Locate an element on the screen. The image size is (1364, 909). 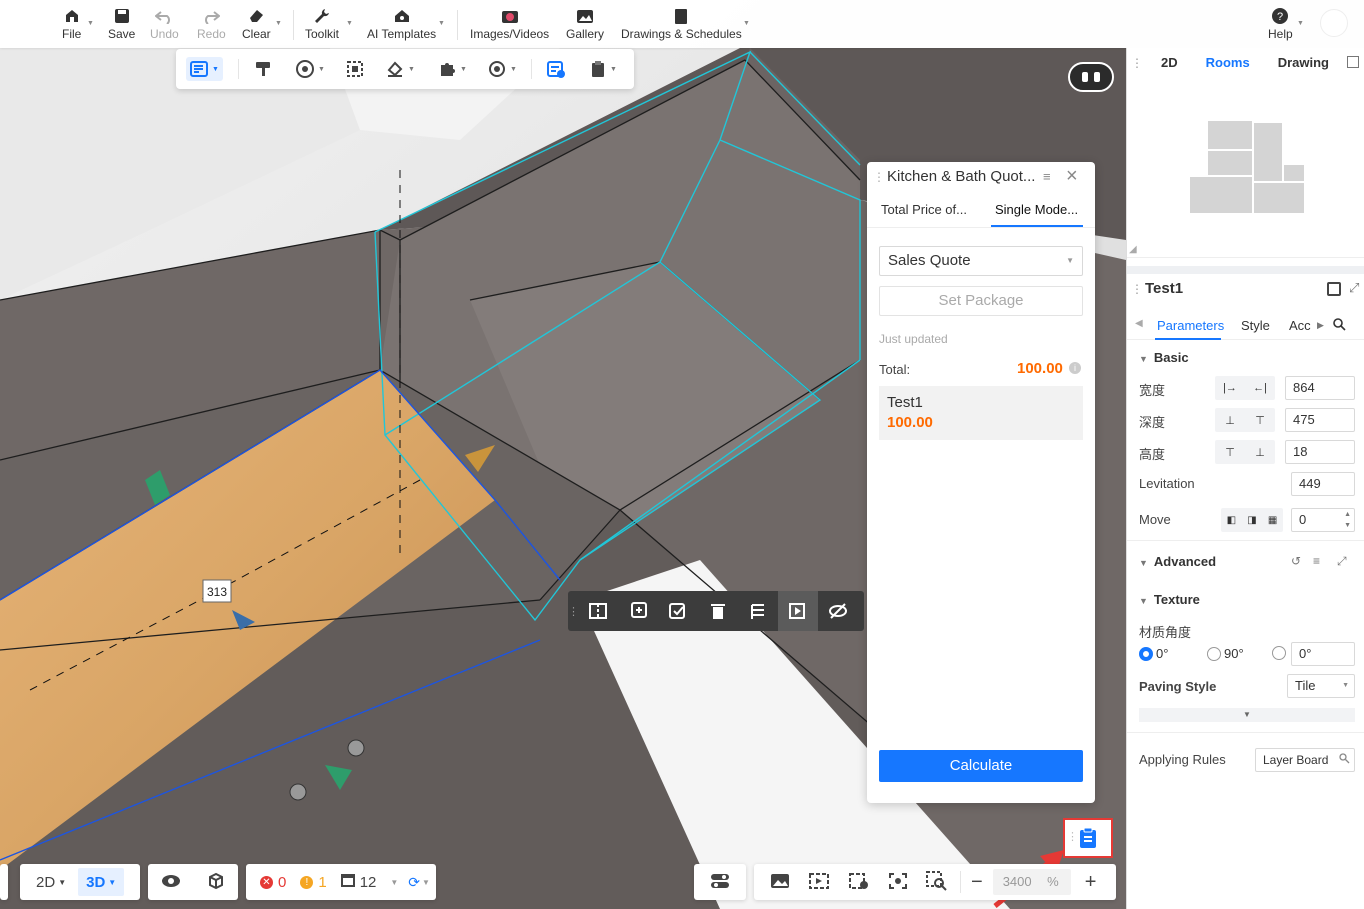
quote-item-card: Test1 100.00 is located at coordinates (981, 413).